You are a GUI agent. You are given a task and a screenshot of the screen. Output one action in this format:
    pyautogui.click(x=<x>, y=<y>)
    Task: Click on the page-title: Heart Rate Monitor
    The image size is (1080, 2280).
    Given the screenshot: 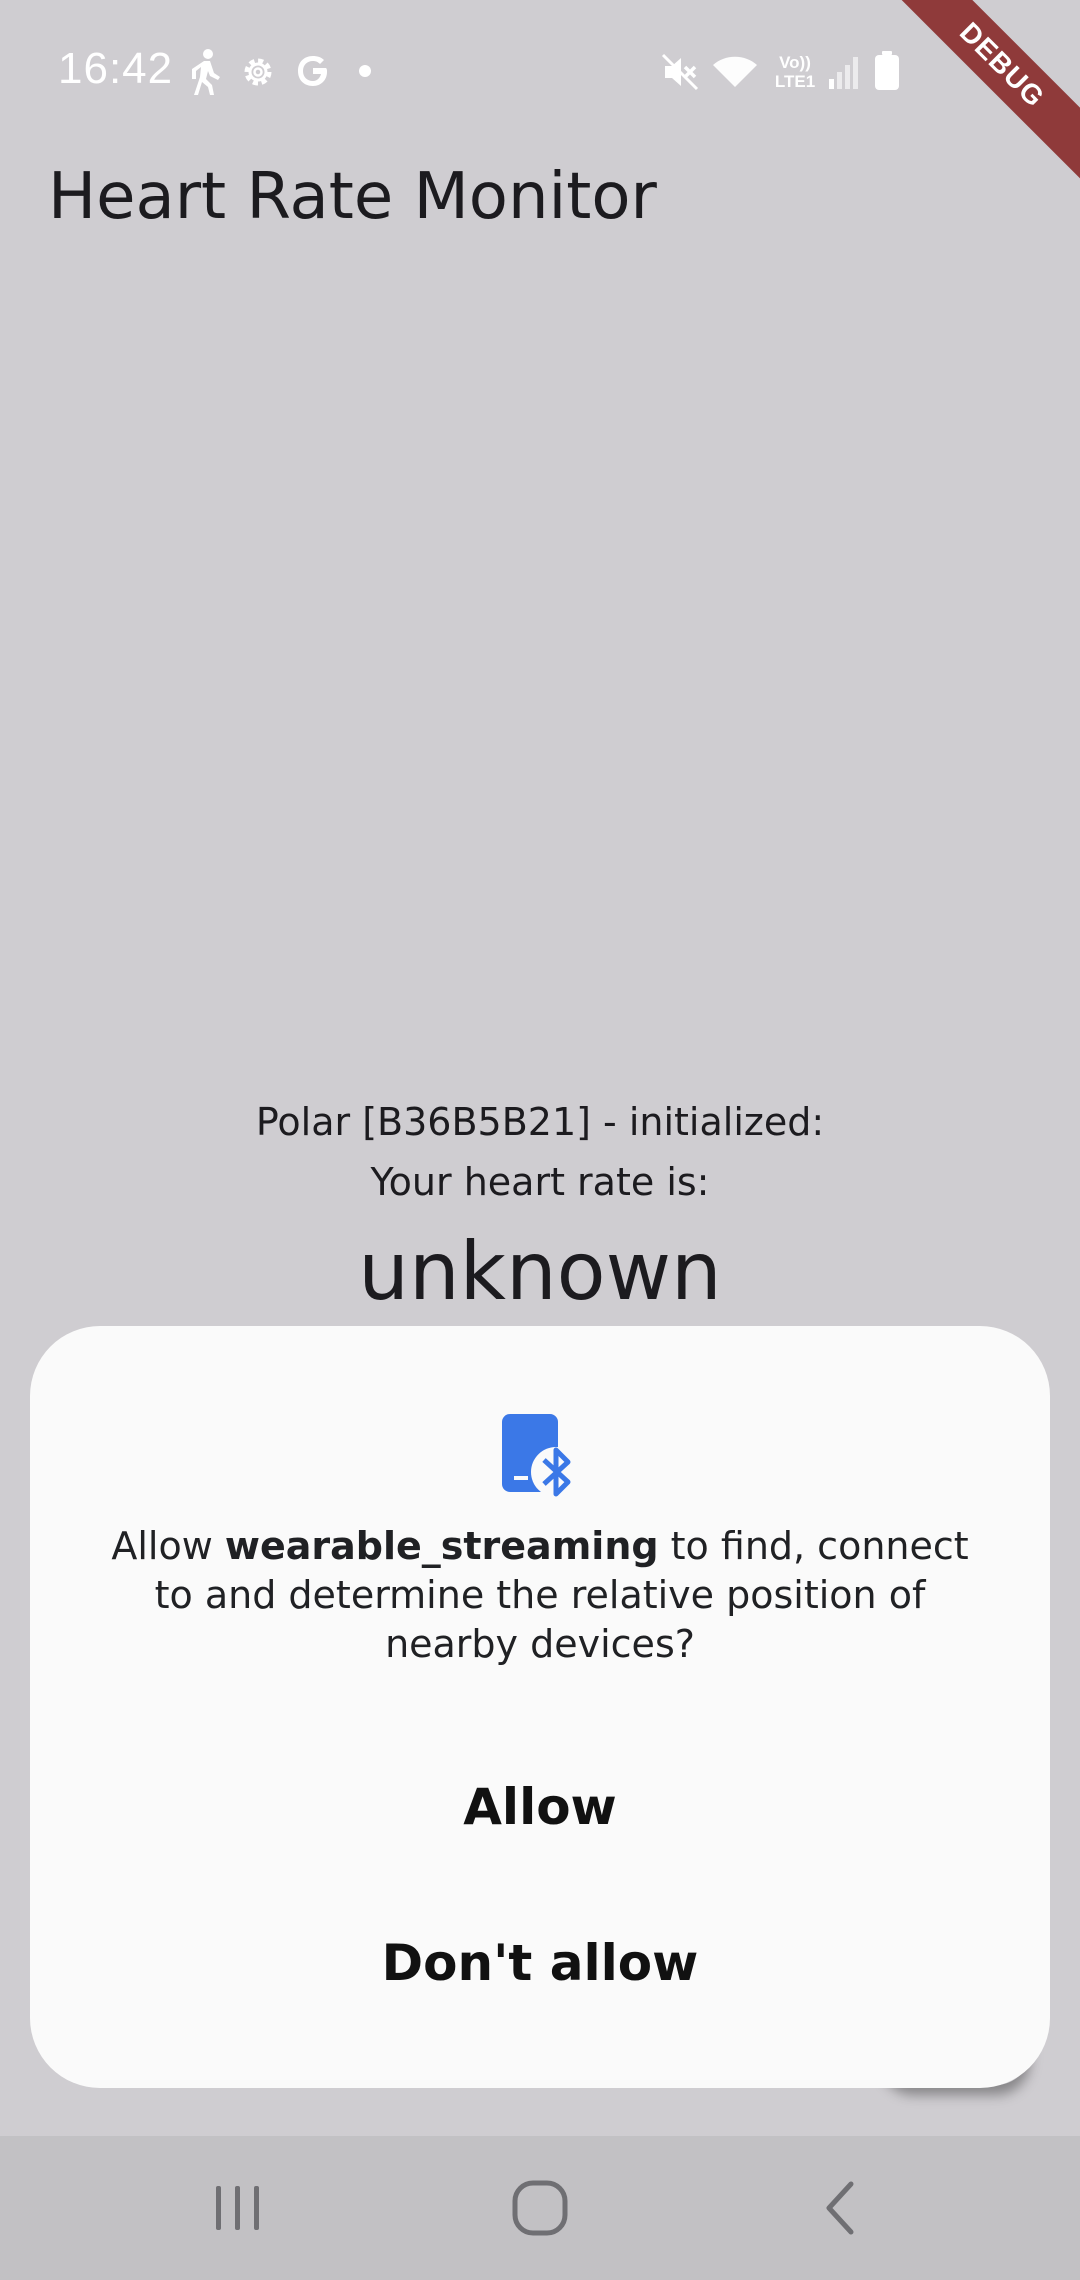 What is the action you would take?
    pyautogui.click(x=352, y=197)
    